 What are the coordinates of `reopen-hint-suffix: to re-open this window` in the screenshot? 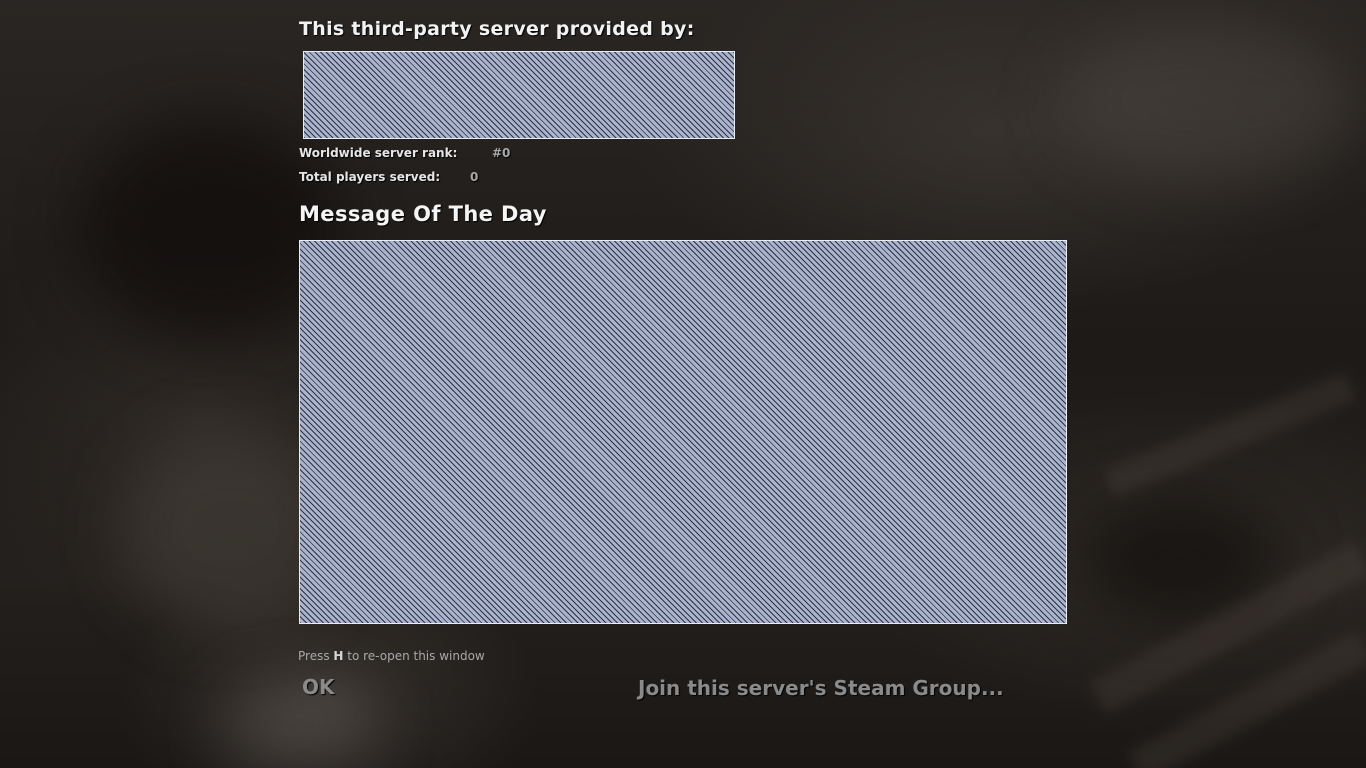 It's located at (414, 656).